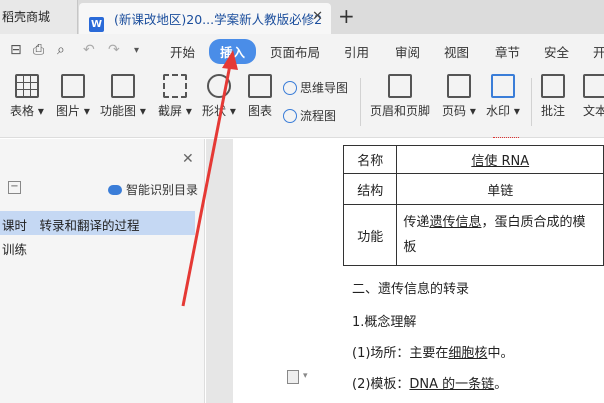 Image resolution: width=604 pixels, height=403 pixels. Describe the element at coordinates (400, 111) in the screenshot. I see `header-footer-label: 页眉和页脚` at that location.